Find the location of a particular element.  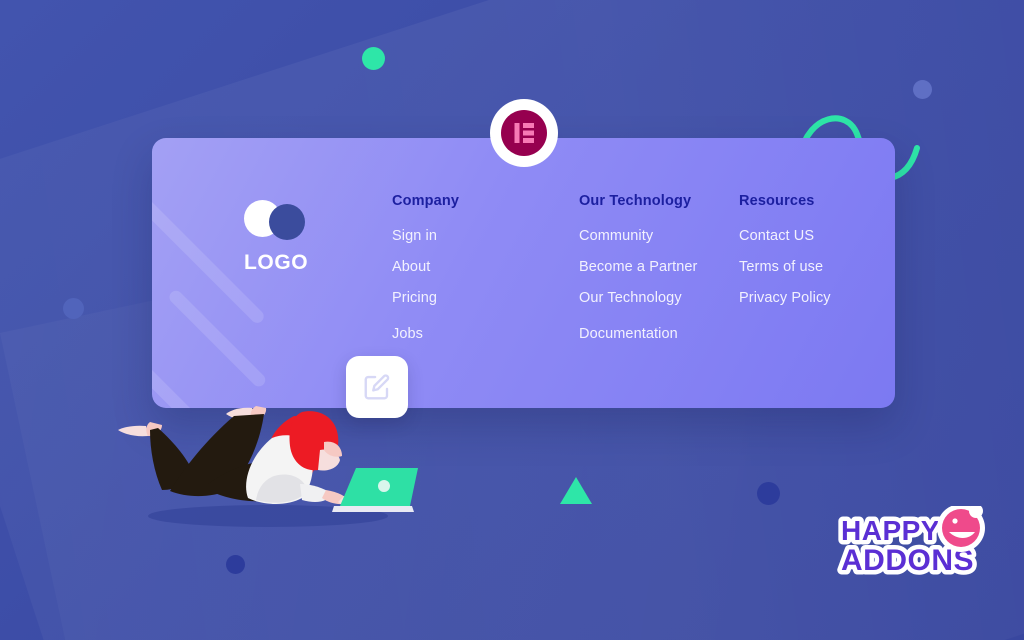

footer-link-pricing: Pricing is located at coordinates (485, 298).